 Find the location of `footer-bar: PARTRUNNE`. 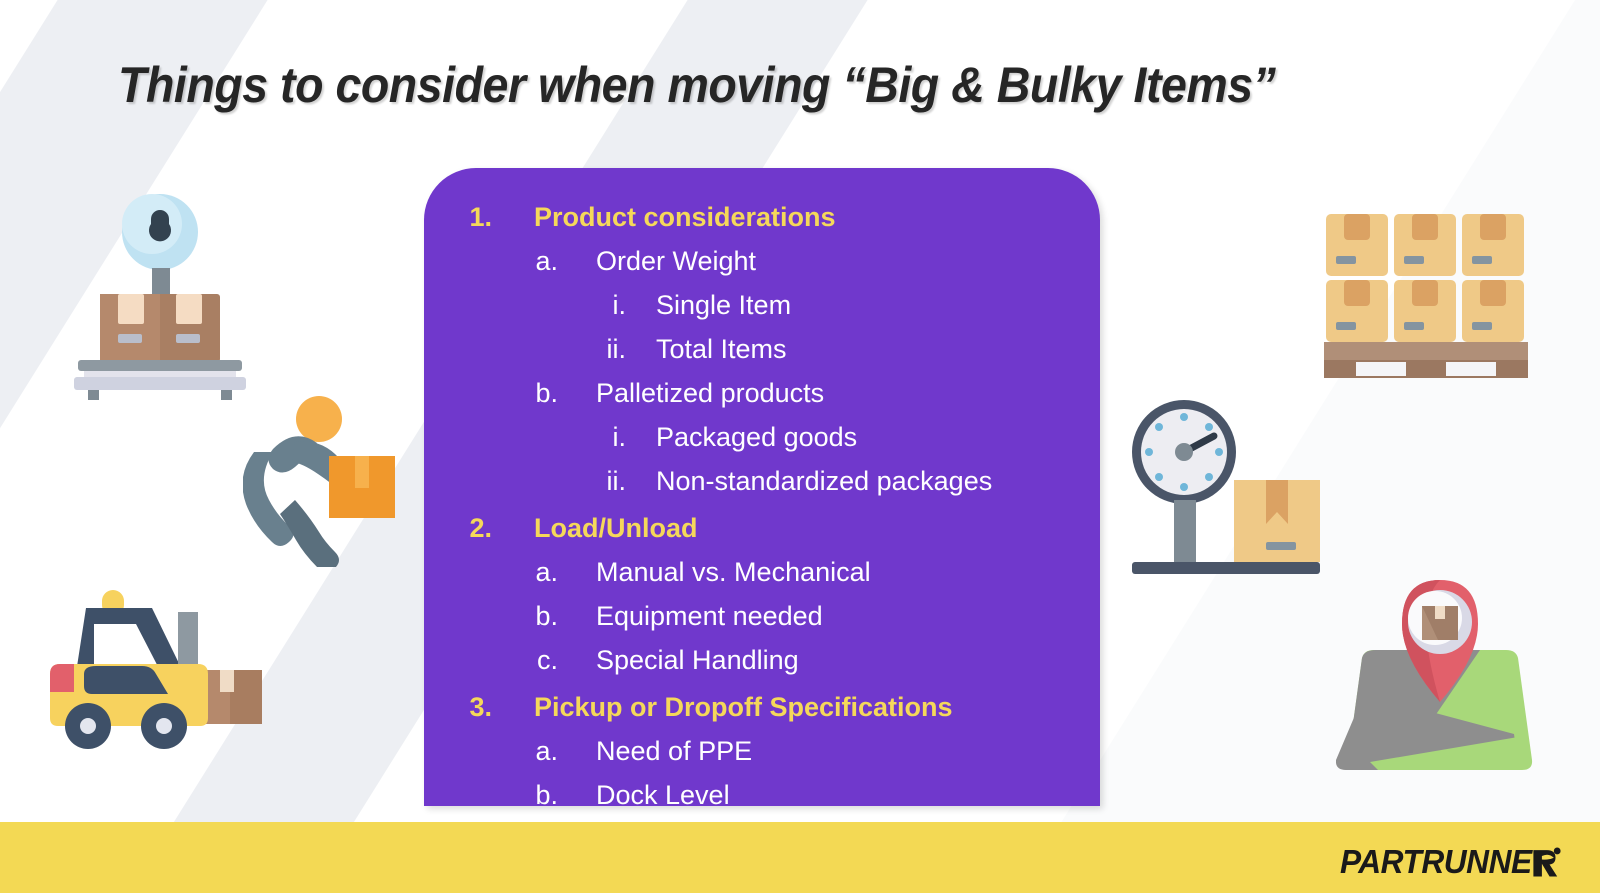

footer-bar: PARTRUNNE is located at coordinates (800, 857).